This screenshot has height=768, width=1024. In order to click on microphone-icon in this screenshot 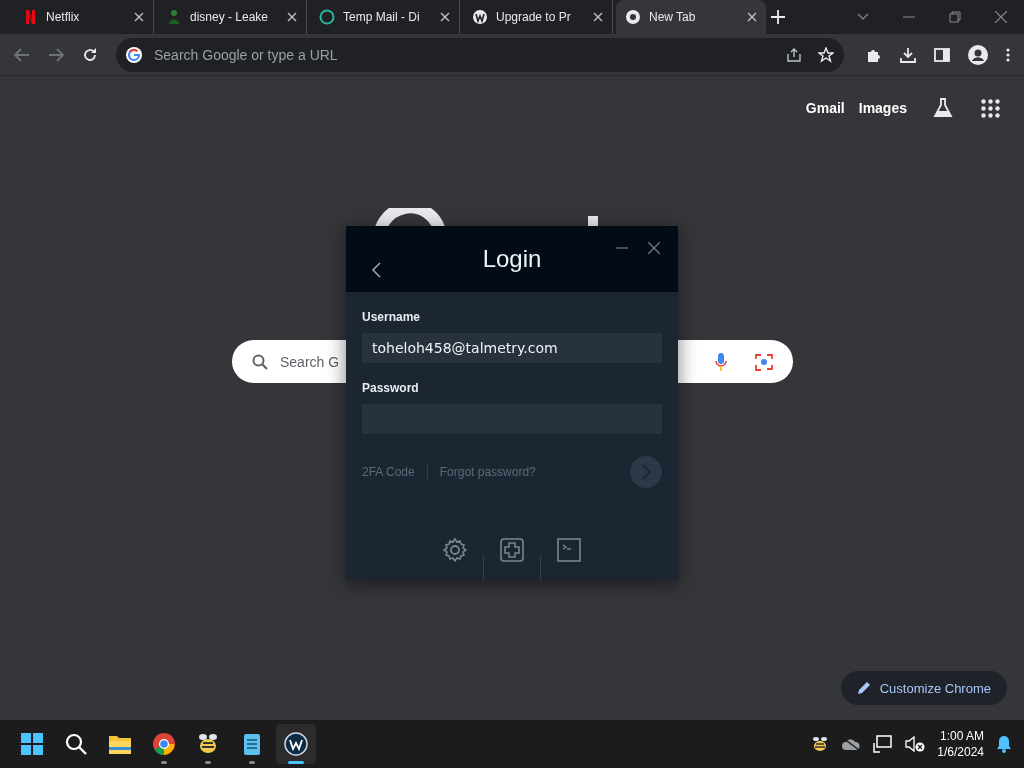, I will do `click(721, 361)`.